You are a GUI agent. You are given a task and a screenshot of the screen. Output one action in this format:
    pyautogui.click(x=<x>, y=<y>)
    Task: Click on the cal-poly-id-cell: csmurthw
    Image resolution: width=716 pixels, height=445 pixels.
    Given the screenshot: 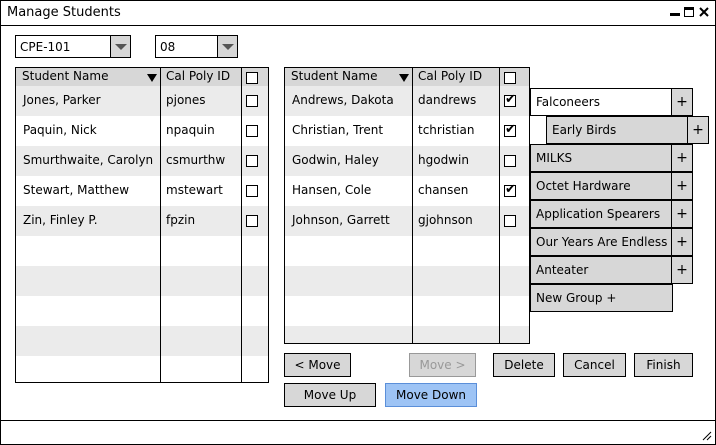 What is the action you would take?
    pyautogui.click(x=196, y=160)
    